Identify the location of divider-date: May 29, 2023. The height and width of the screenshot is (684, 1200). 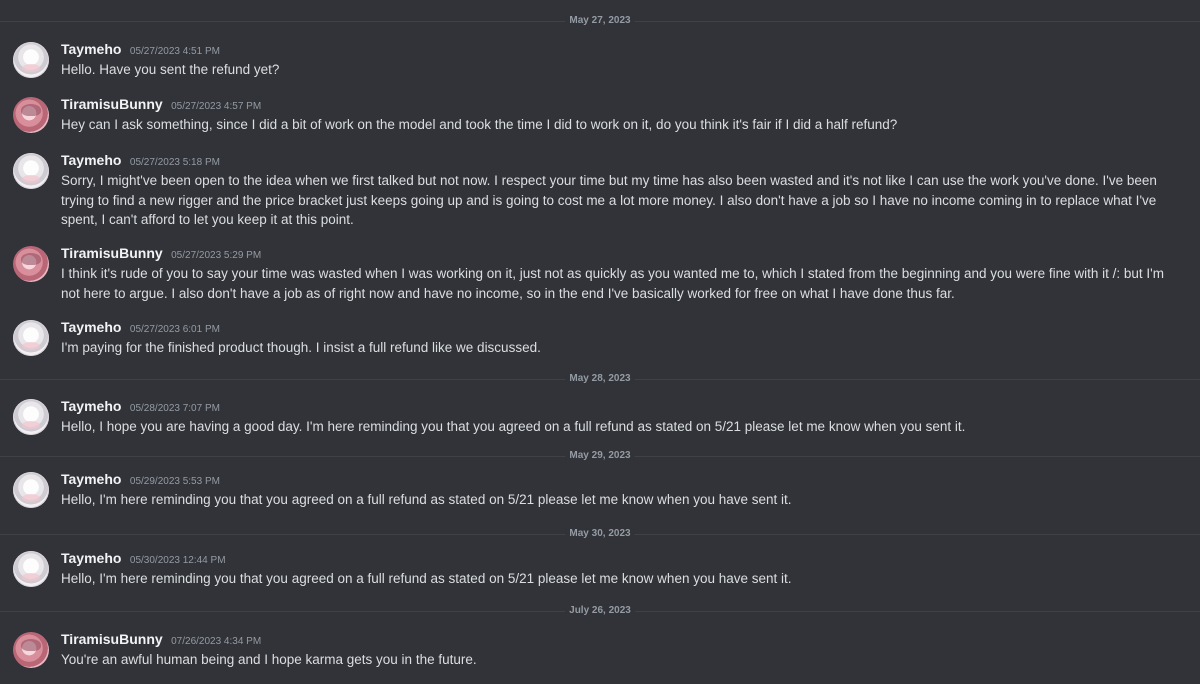
(600, 456).